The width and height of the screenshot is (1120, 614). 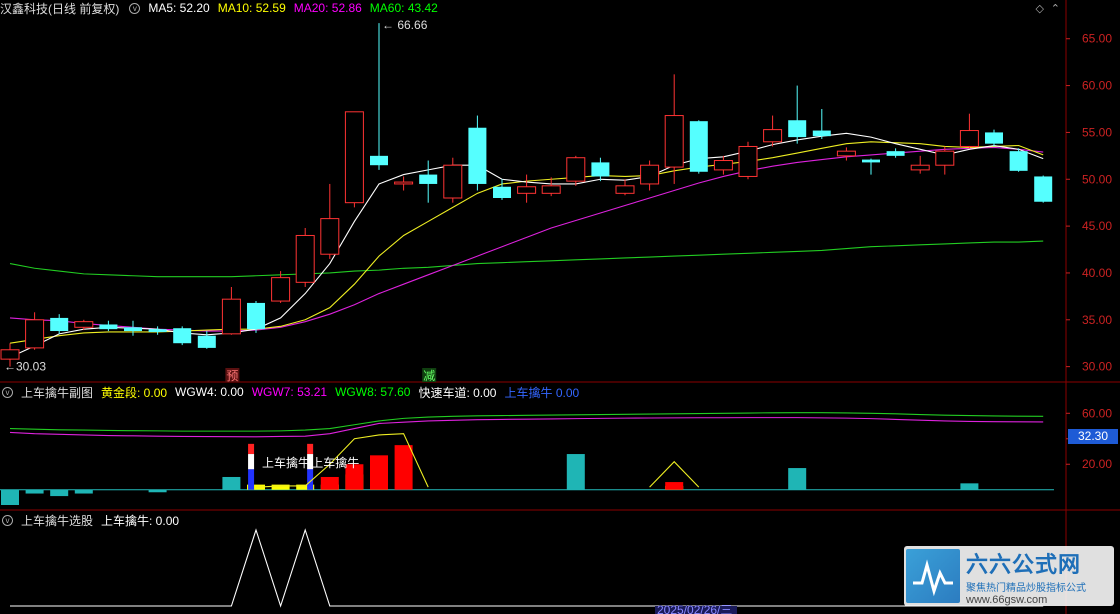 I want to click on footer-date: 2025/02/26/三, so click(x=694, y=608).